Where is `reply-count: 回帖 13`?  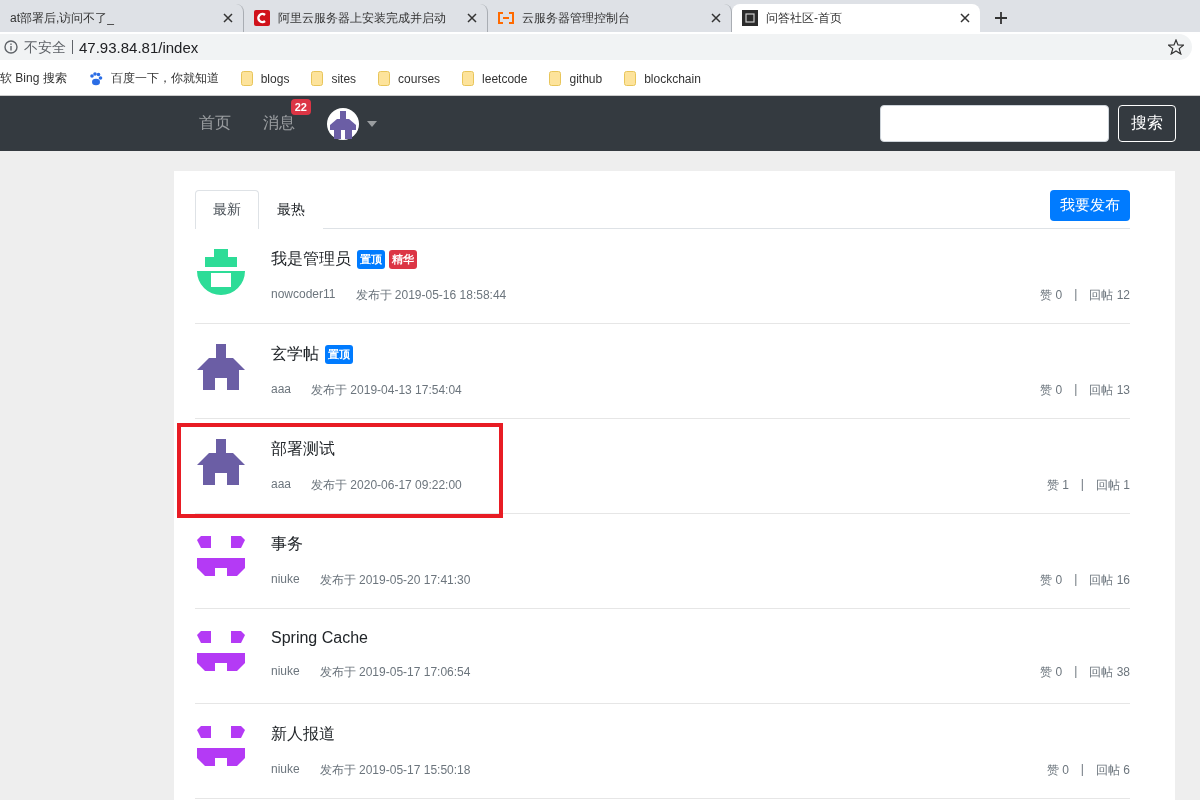
reply-count: 回帖 13 is located at coordinates (1109, 390).